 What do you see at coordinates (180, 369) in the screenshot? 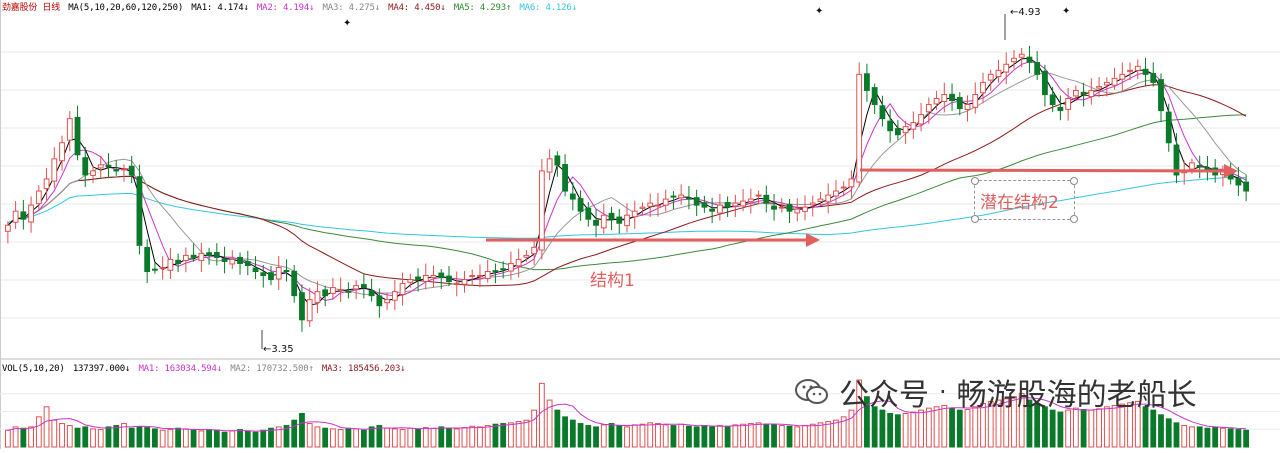
I see `vol-ma1: MA1: 163034.594↓` at bounding box center [180, 369].